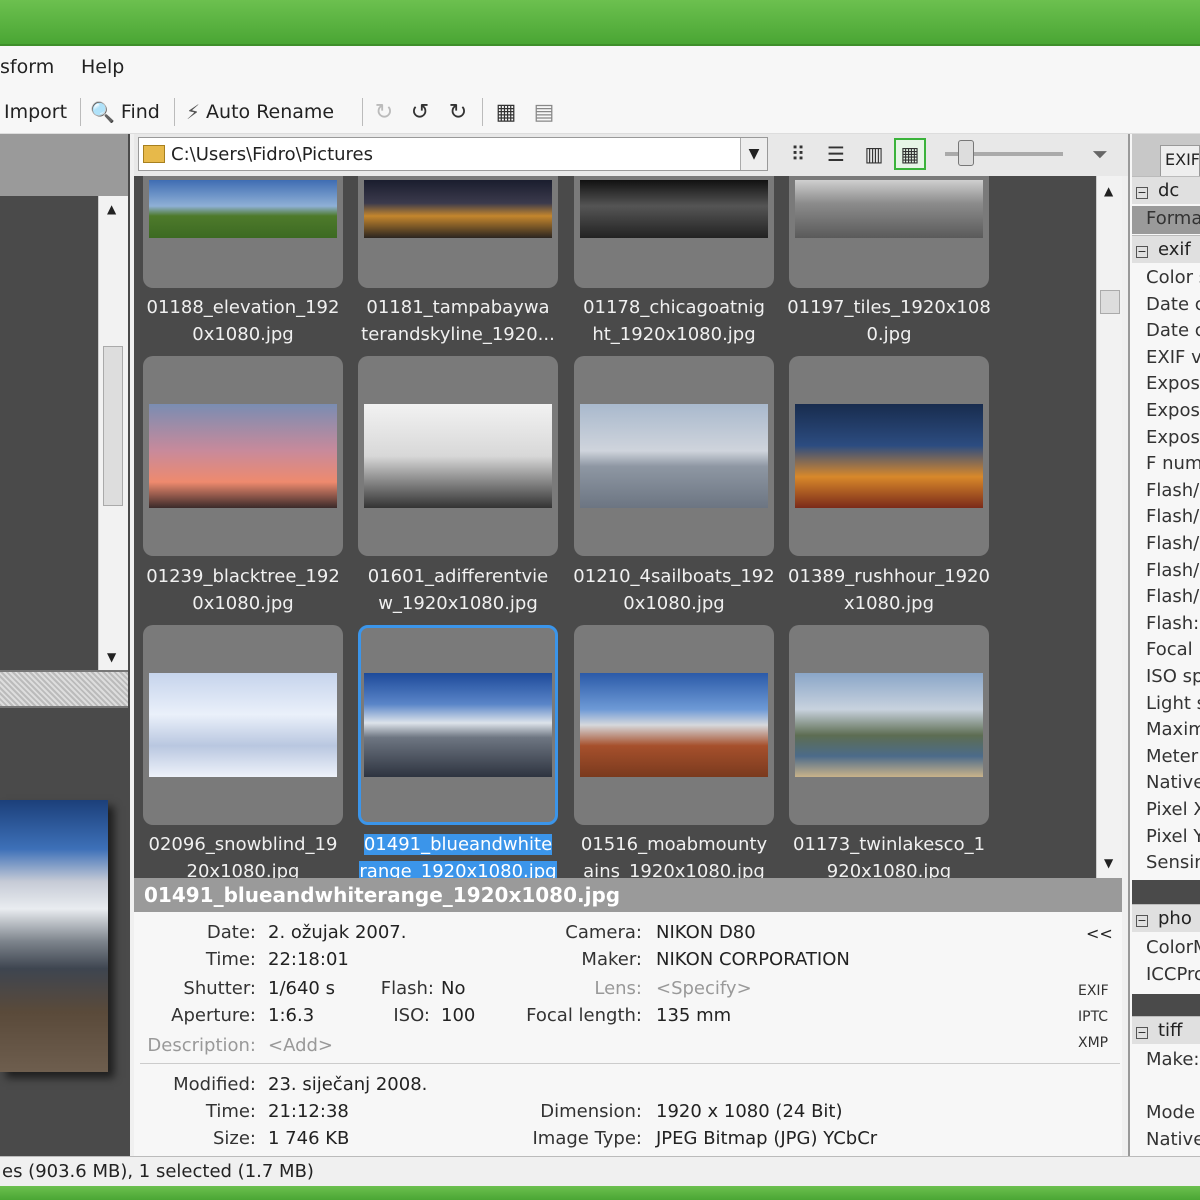  Describe the element at coordinates (1099, 933) in the screenshot. I see `collapse-button: <<` at that location.